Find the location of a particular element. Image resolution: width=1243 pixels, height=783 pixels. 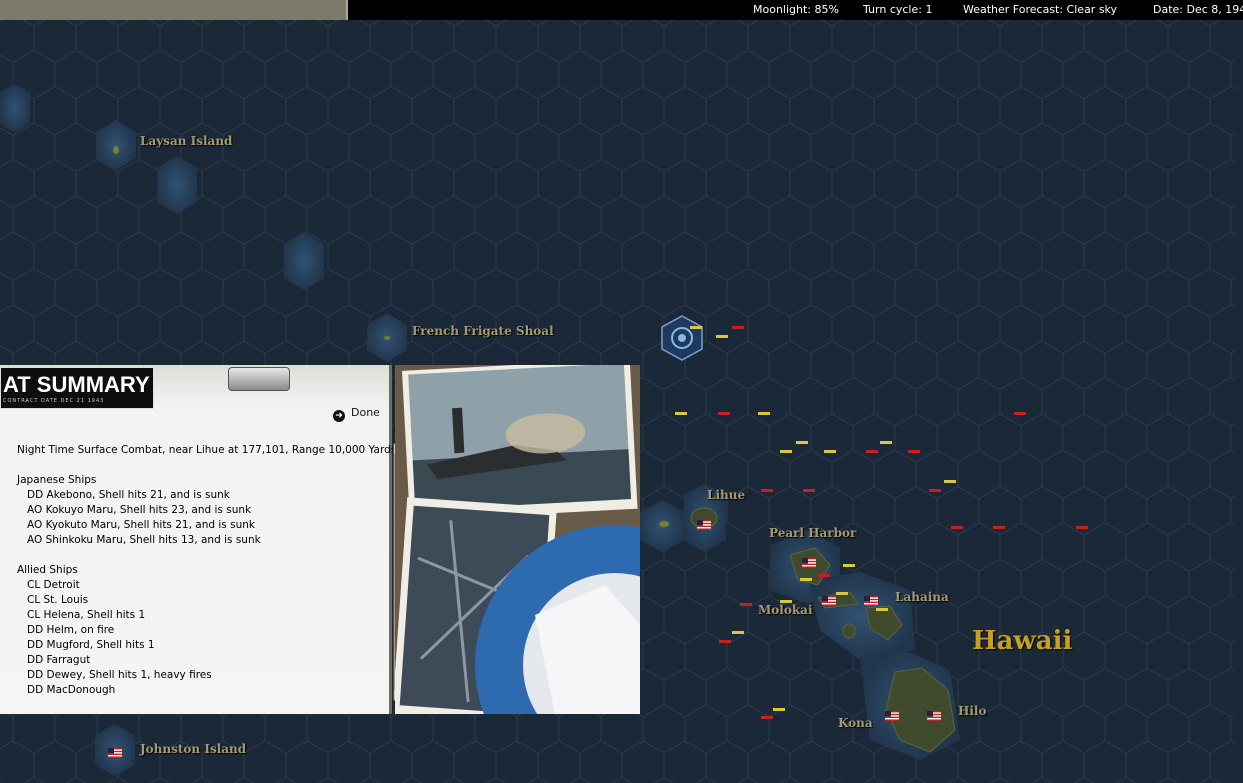

map-label-lihue: Lihue is located at coordinates (726, 495).